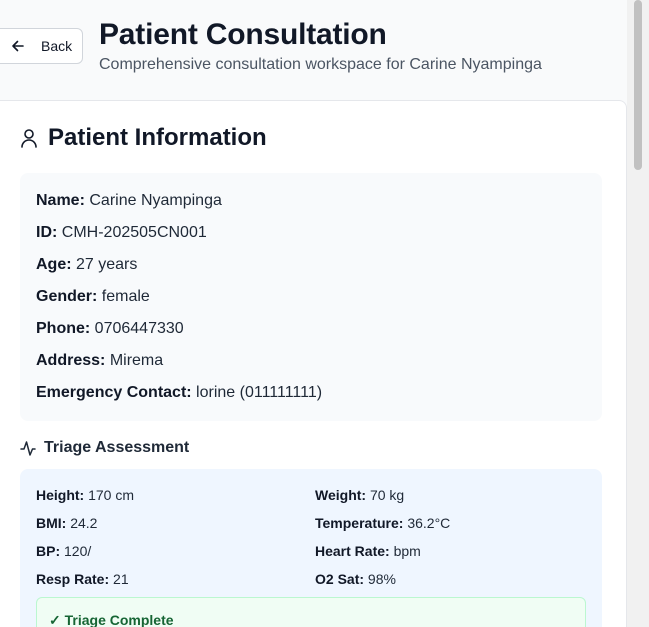  What do you see at coordinates (311, 612) in the screenshot?
I see `triage-complete-banner: ✓ Triage Complete` at bounding box center [311, 612].